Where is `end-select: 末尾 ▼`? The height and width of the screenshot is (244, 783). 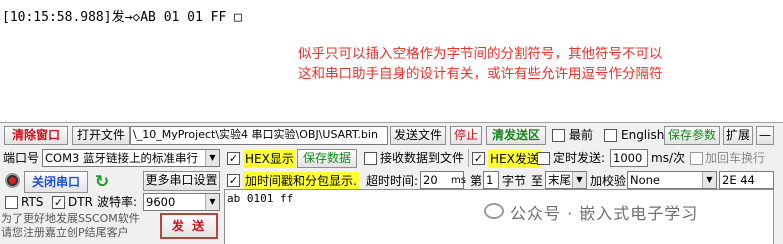
end-select: 末尾 ▼ is located at coordinates (566, 180).